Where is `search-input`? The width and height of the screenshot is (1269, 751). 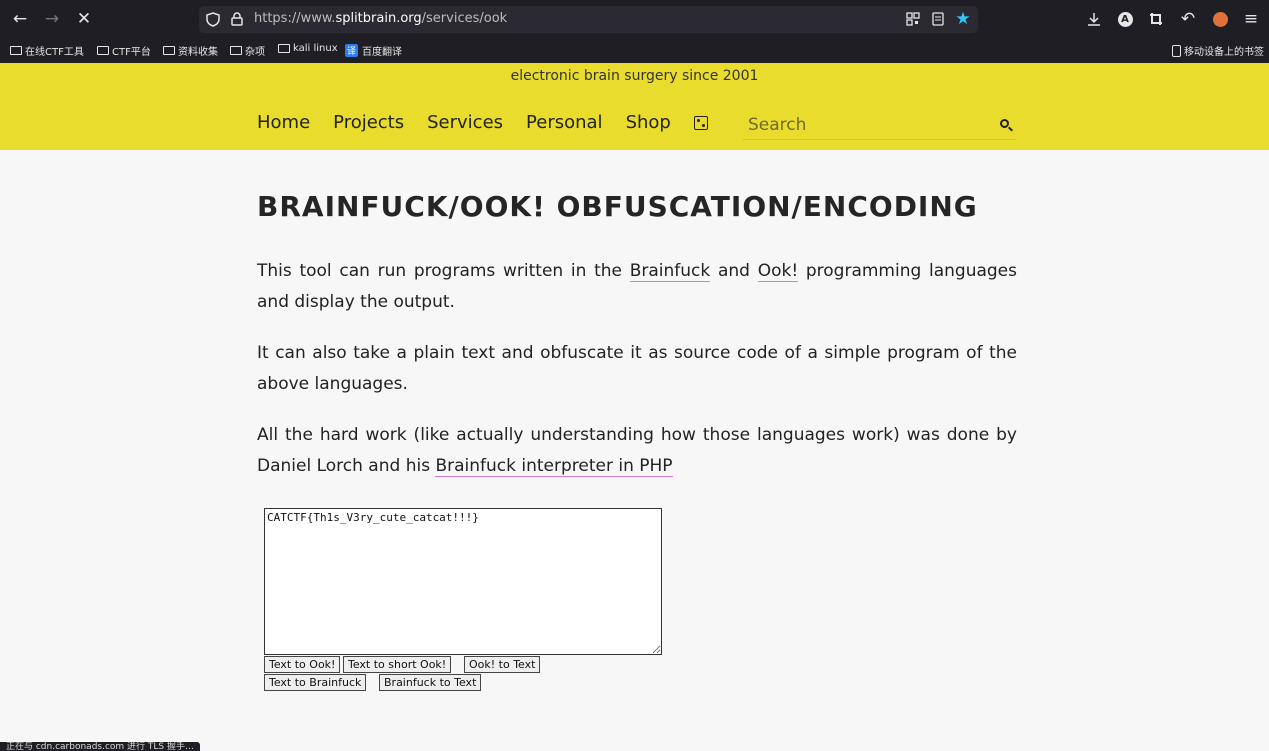 search-input is located at coordinates (868, 125).